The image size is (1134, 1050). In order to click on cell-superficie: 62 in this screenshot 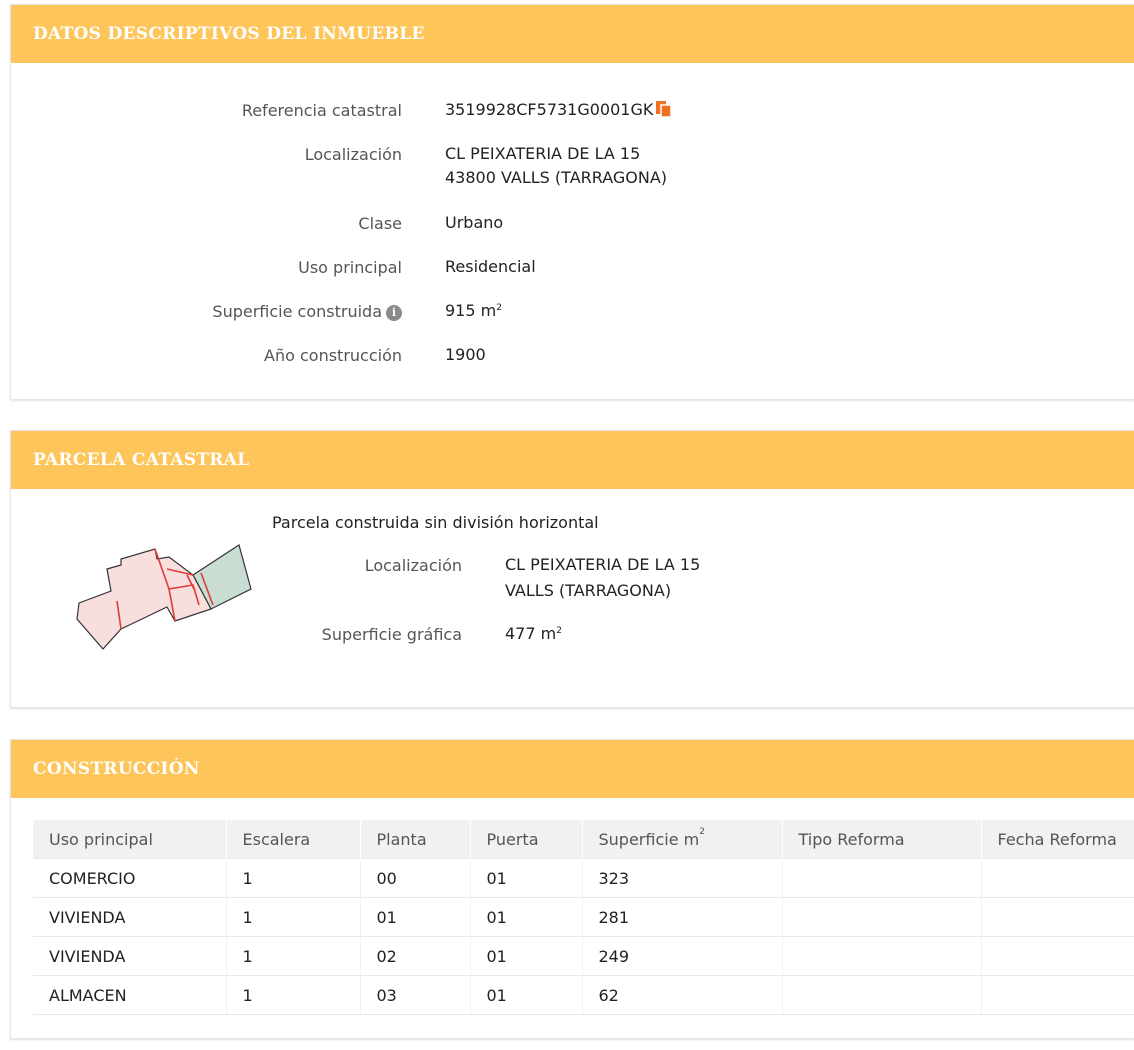, I will do `click(682, 995)`.